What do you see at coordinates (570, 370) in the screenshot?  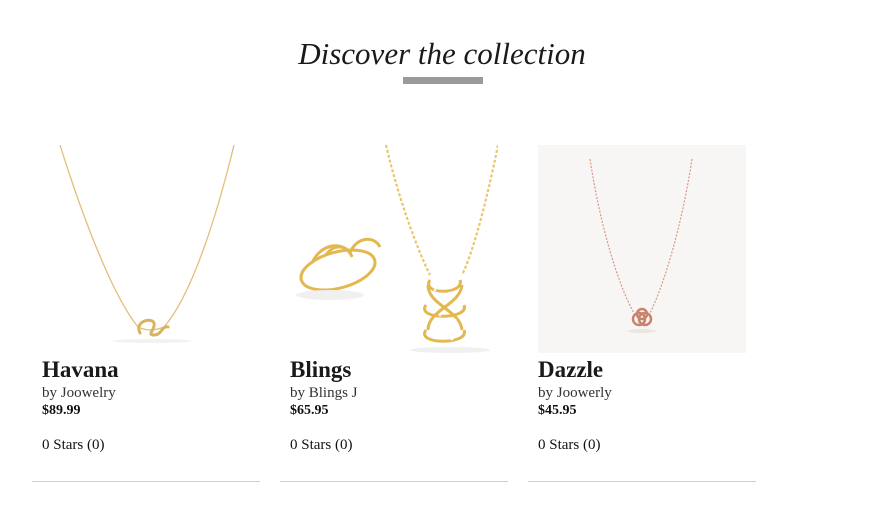 I see `product-name: Dazzle` at bounding box center [570, 370].